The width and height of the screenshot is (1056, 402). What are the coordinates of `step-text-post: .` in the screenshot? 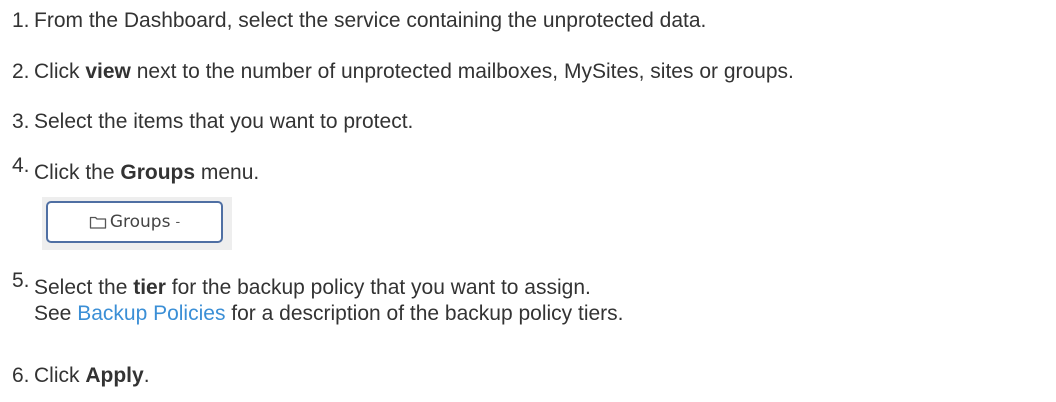 It's located at (146, 375).